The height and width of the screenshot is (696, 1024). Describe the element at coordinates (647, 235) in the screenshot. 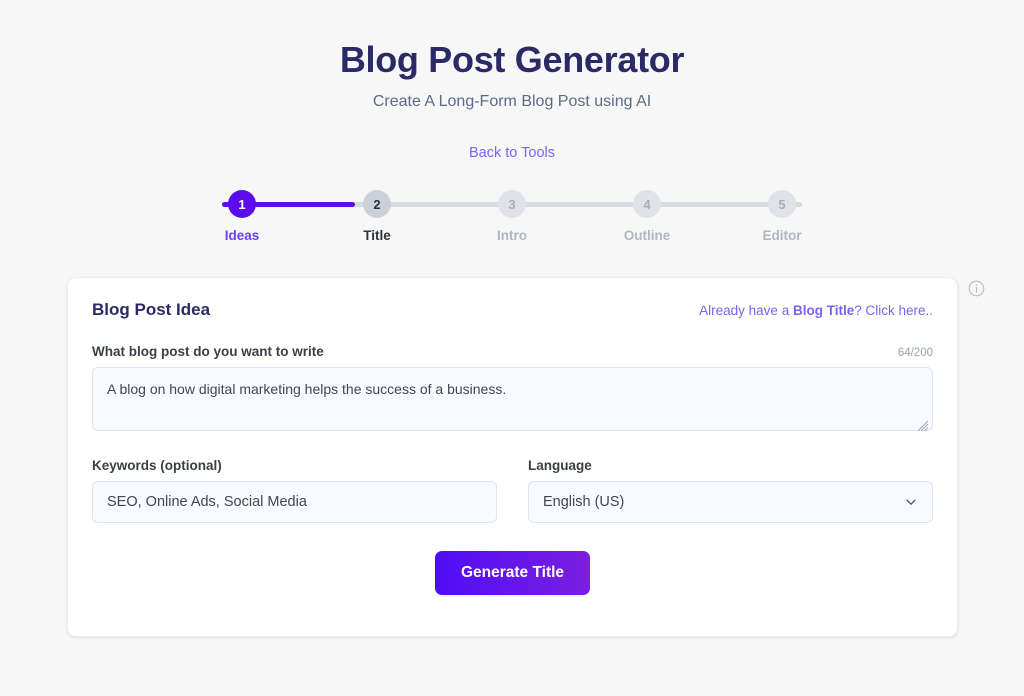

I see `stepper-label-outline: Outline` at that location.